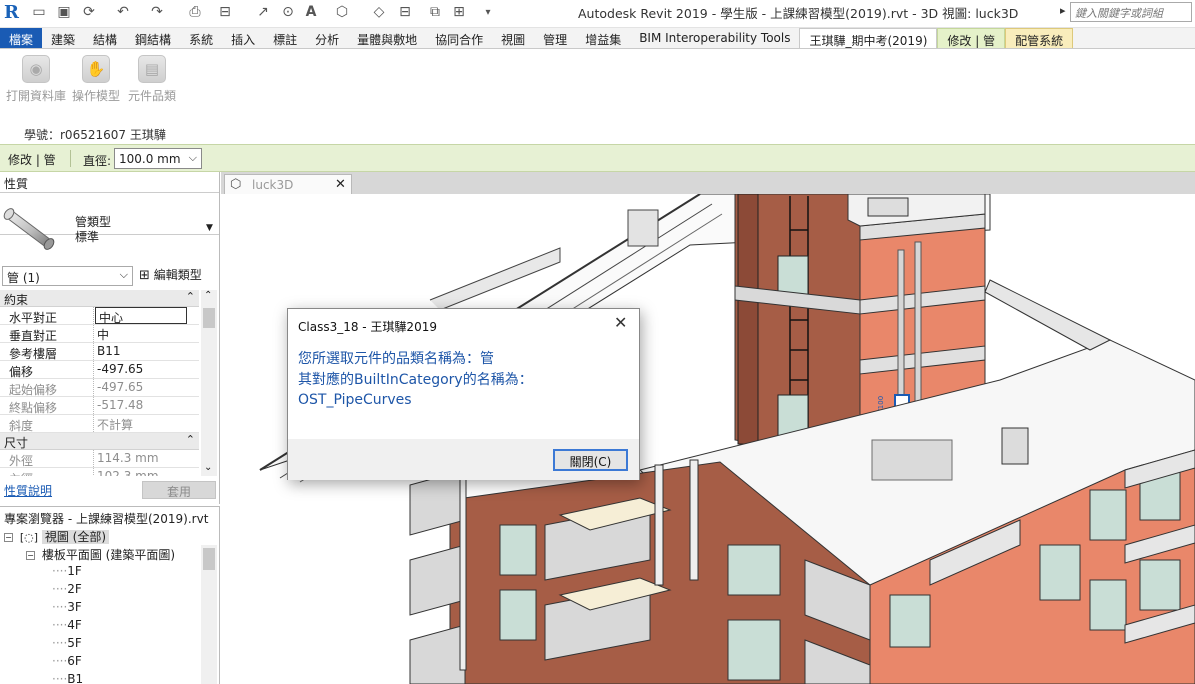 Image resolution: width=1195 pixels, height=684 pixels. Describe the element at coordinates (28, 490) in the screenshot. I see `properties-help-link: 性質說明` at that location.